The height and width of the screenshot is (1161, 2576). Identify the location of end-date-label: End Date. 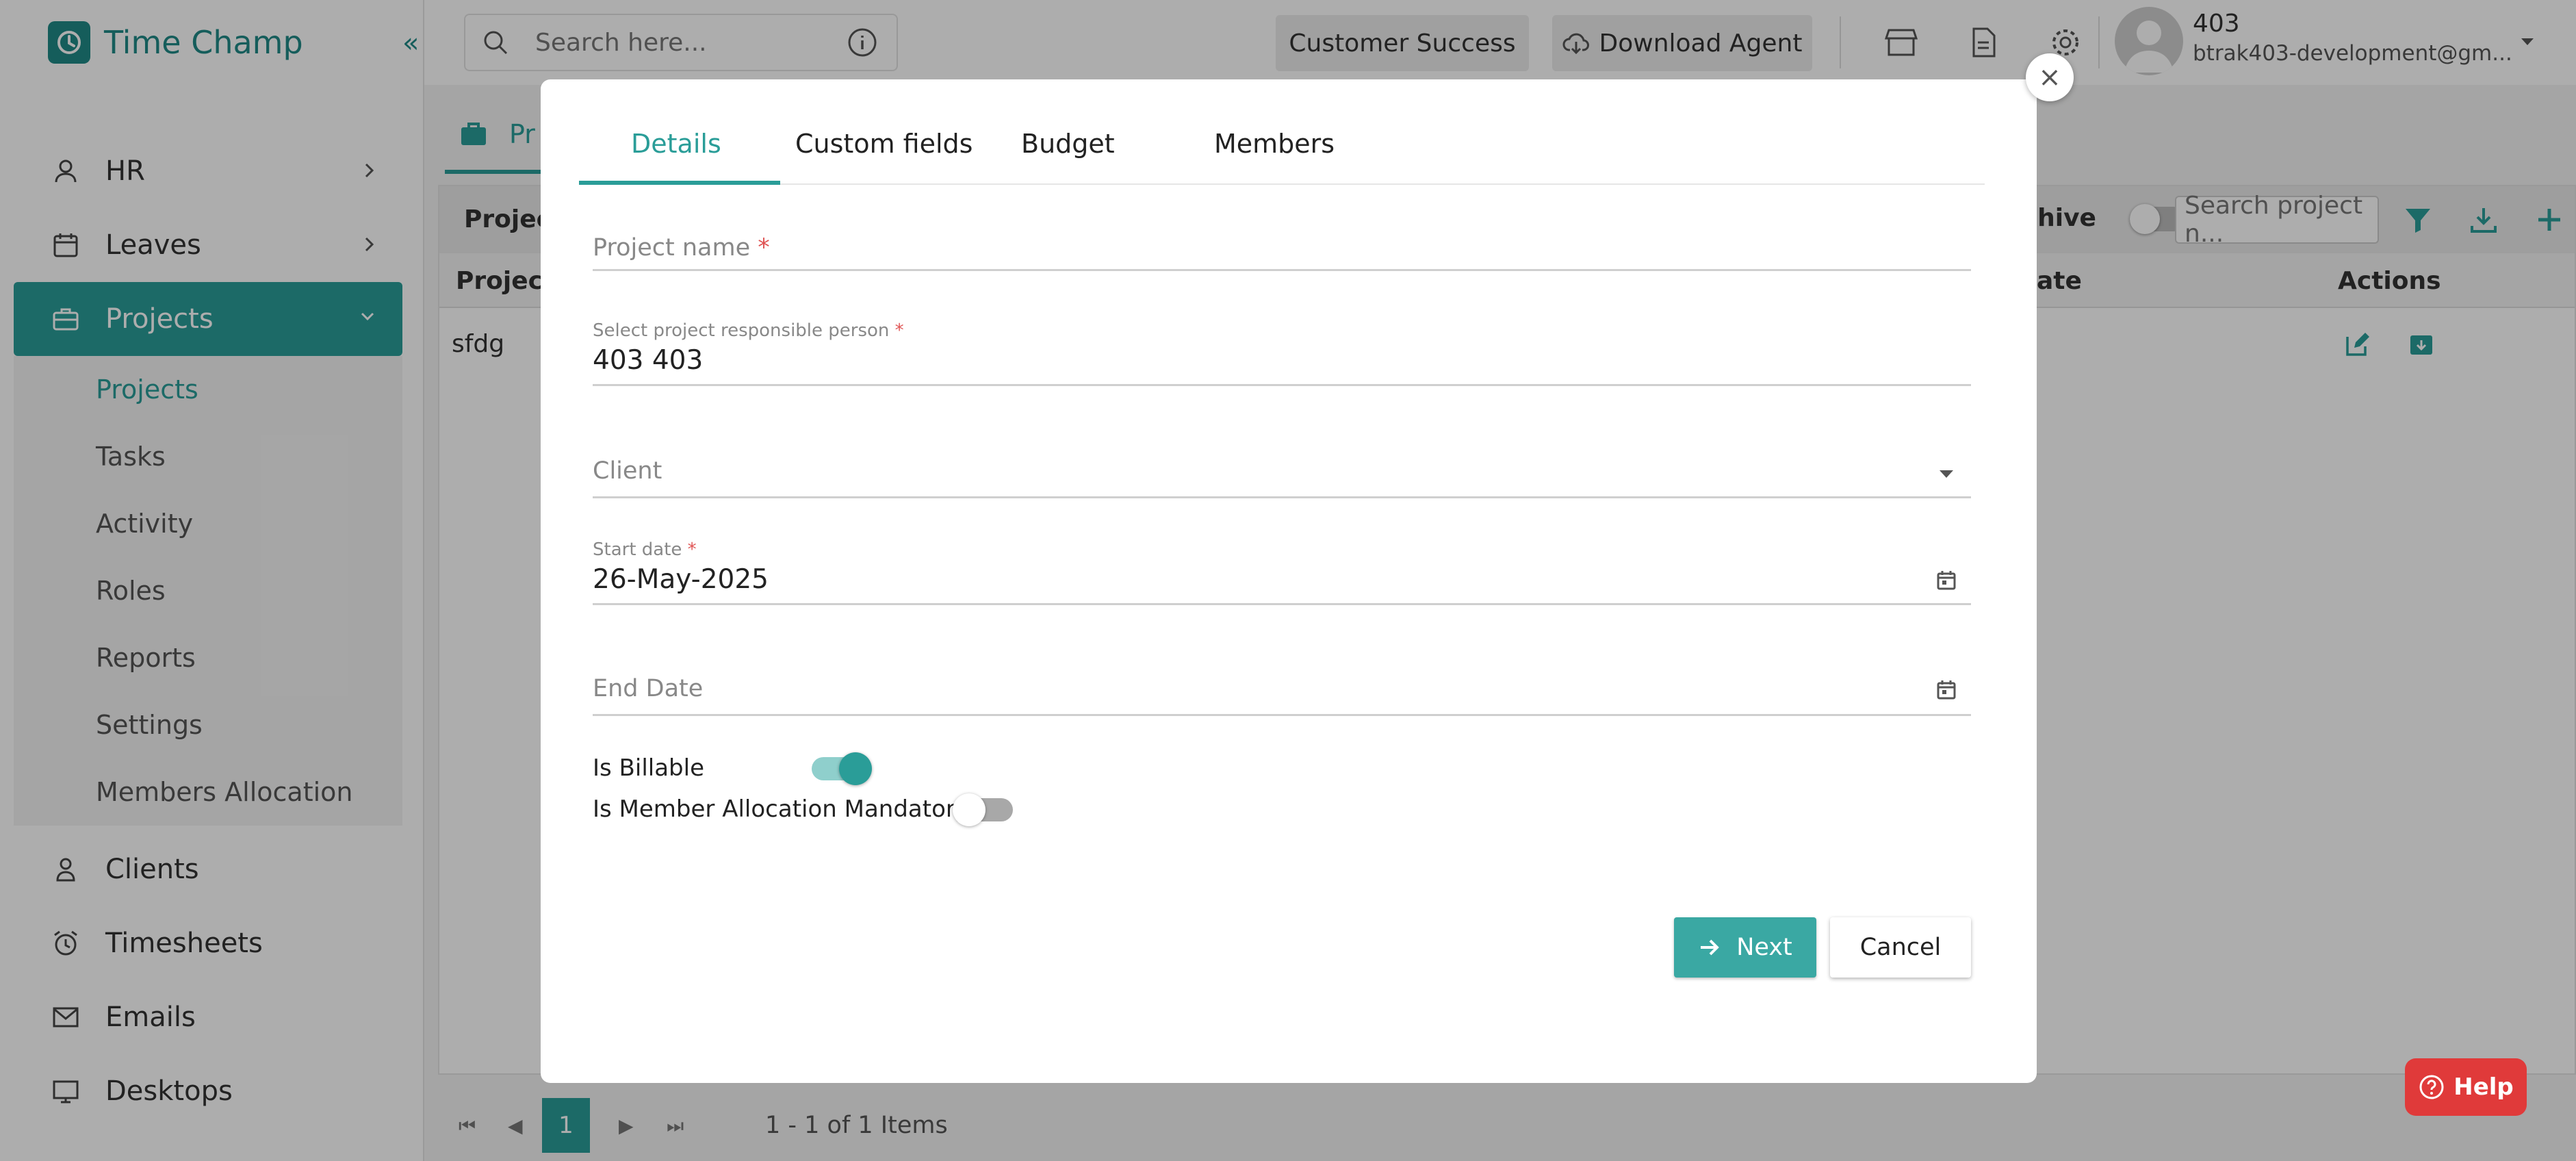
(648, 688).